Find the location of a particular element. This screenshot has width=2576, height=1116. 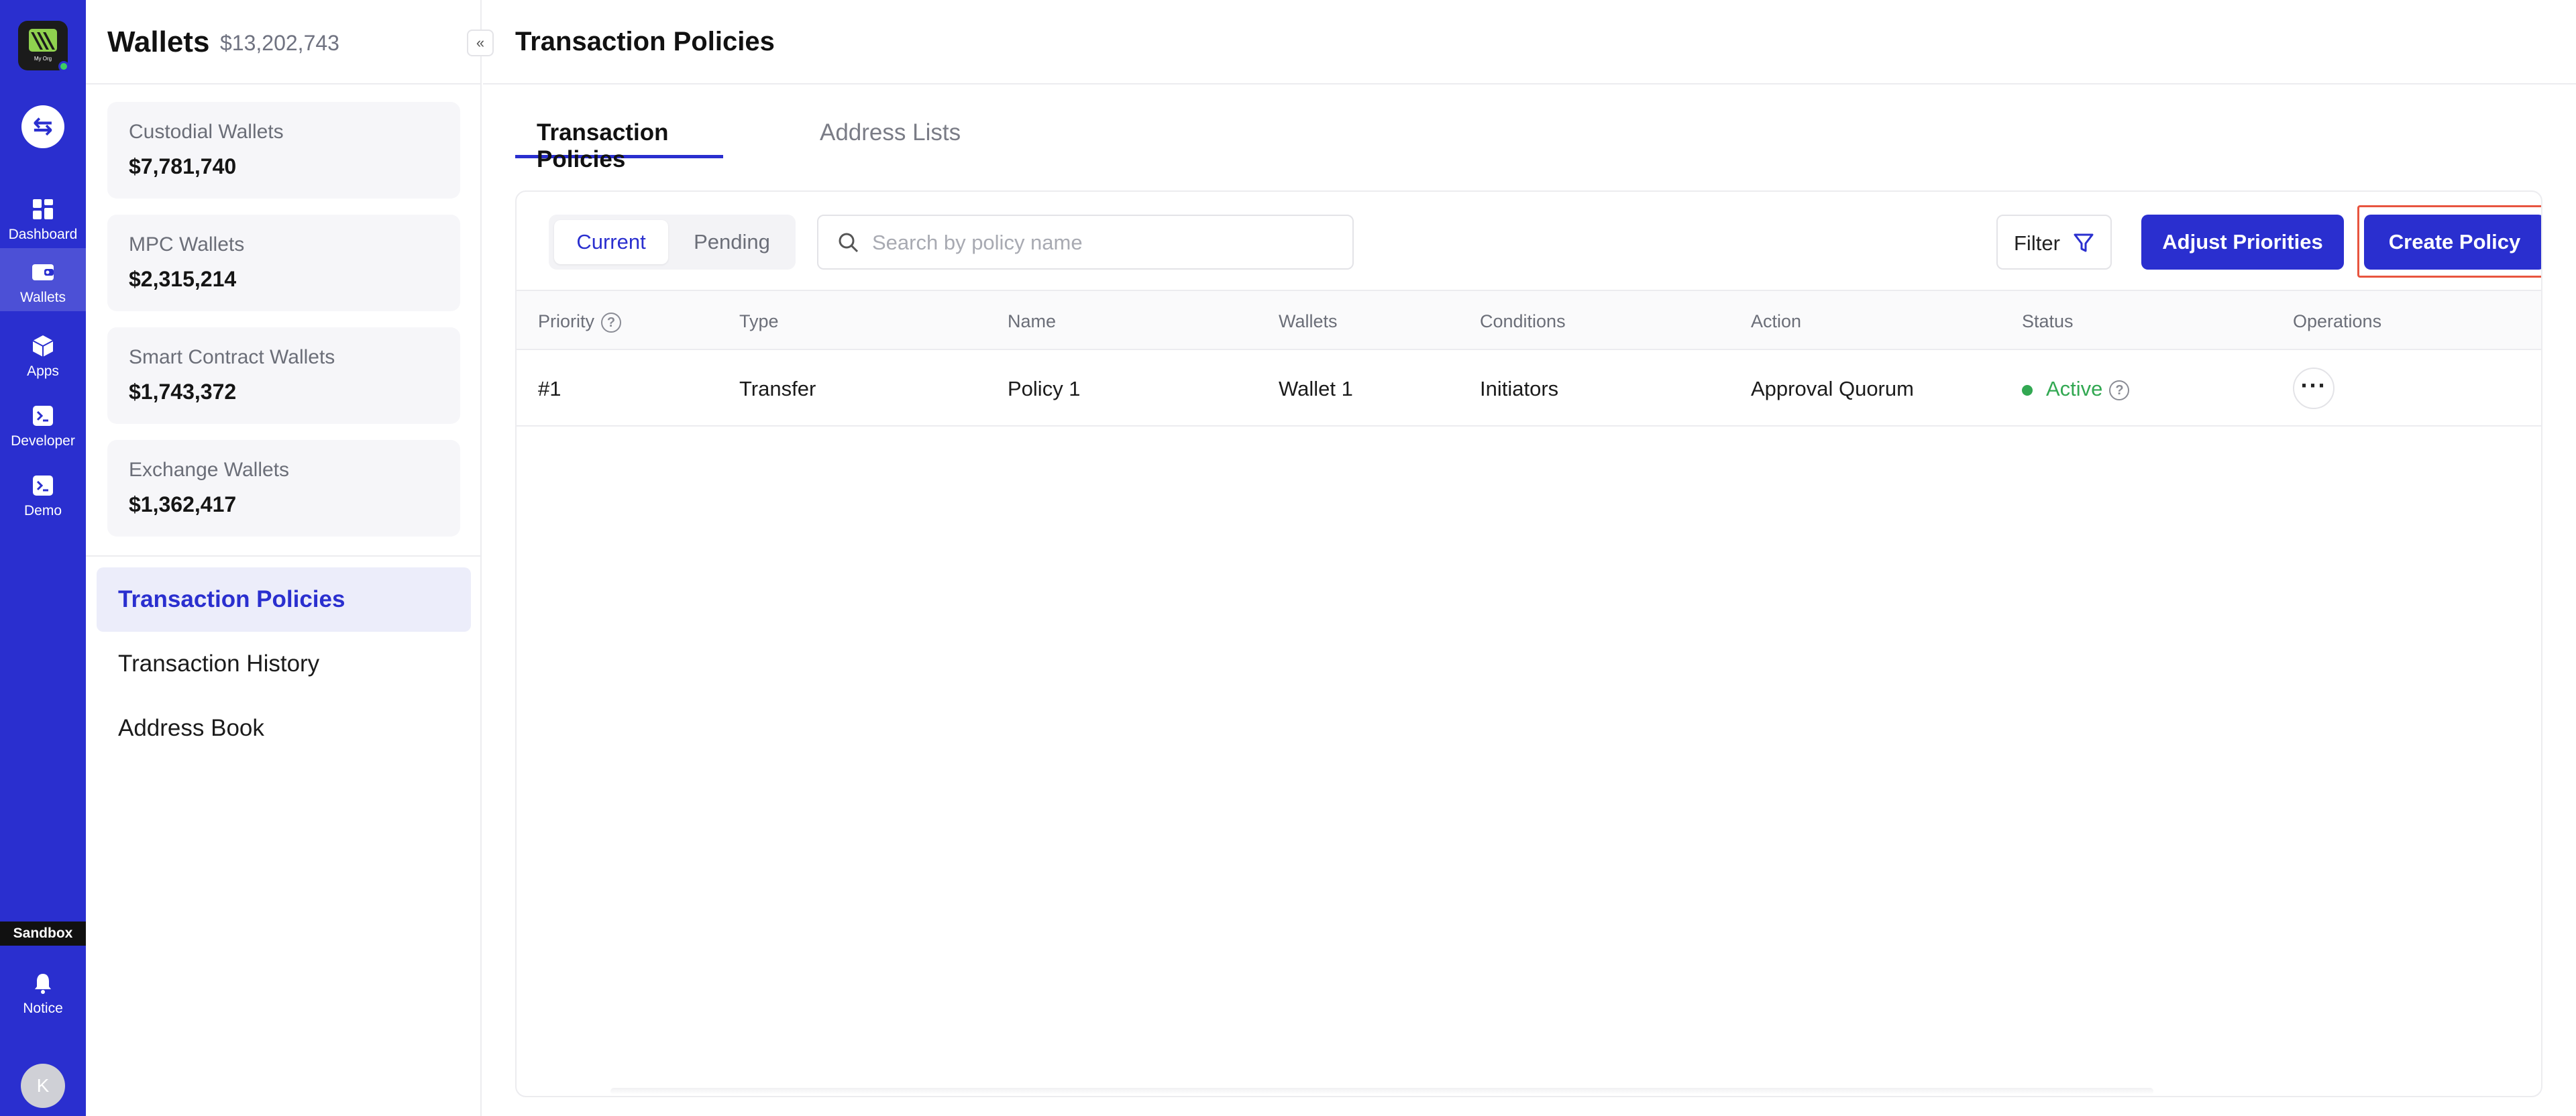

rail-item-demo: Demo is located at coordinates (43, 492).